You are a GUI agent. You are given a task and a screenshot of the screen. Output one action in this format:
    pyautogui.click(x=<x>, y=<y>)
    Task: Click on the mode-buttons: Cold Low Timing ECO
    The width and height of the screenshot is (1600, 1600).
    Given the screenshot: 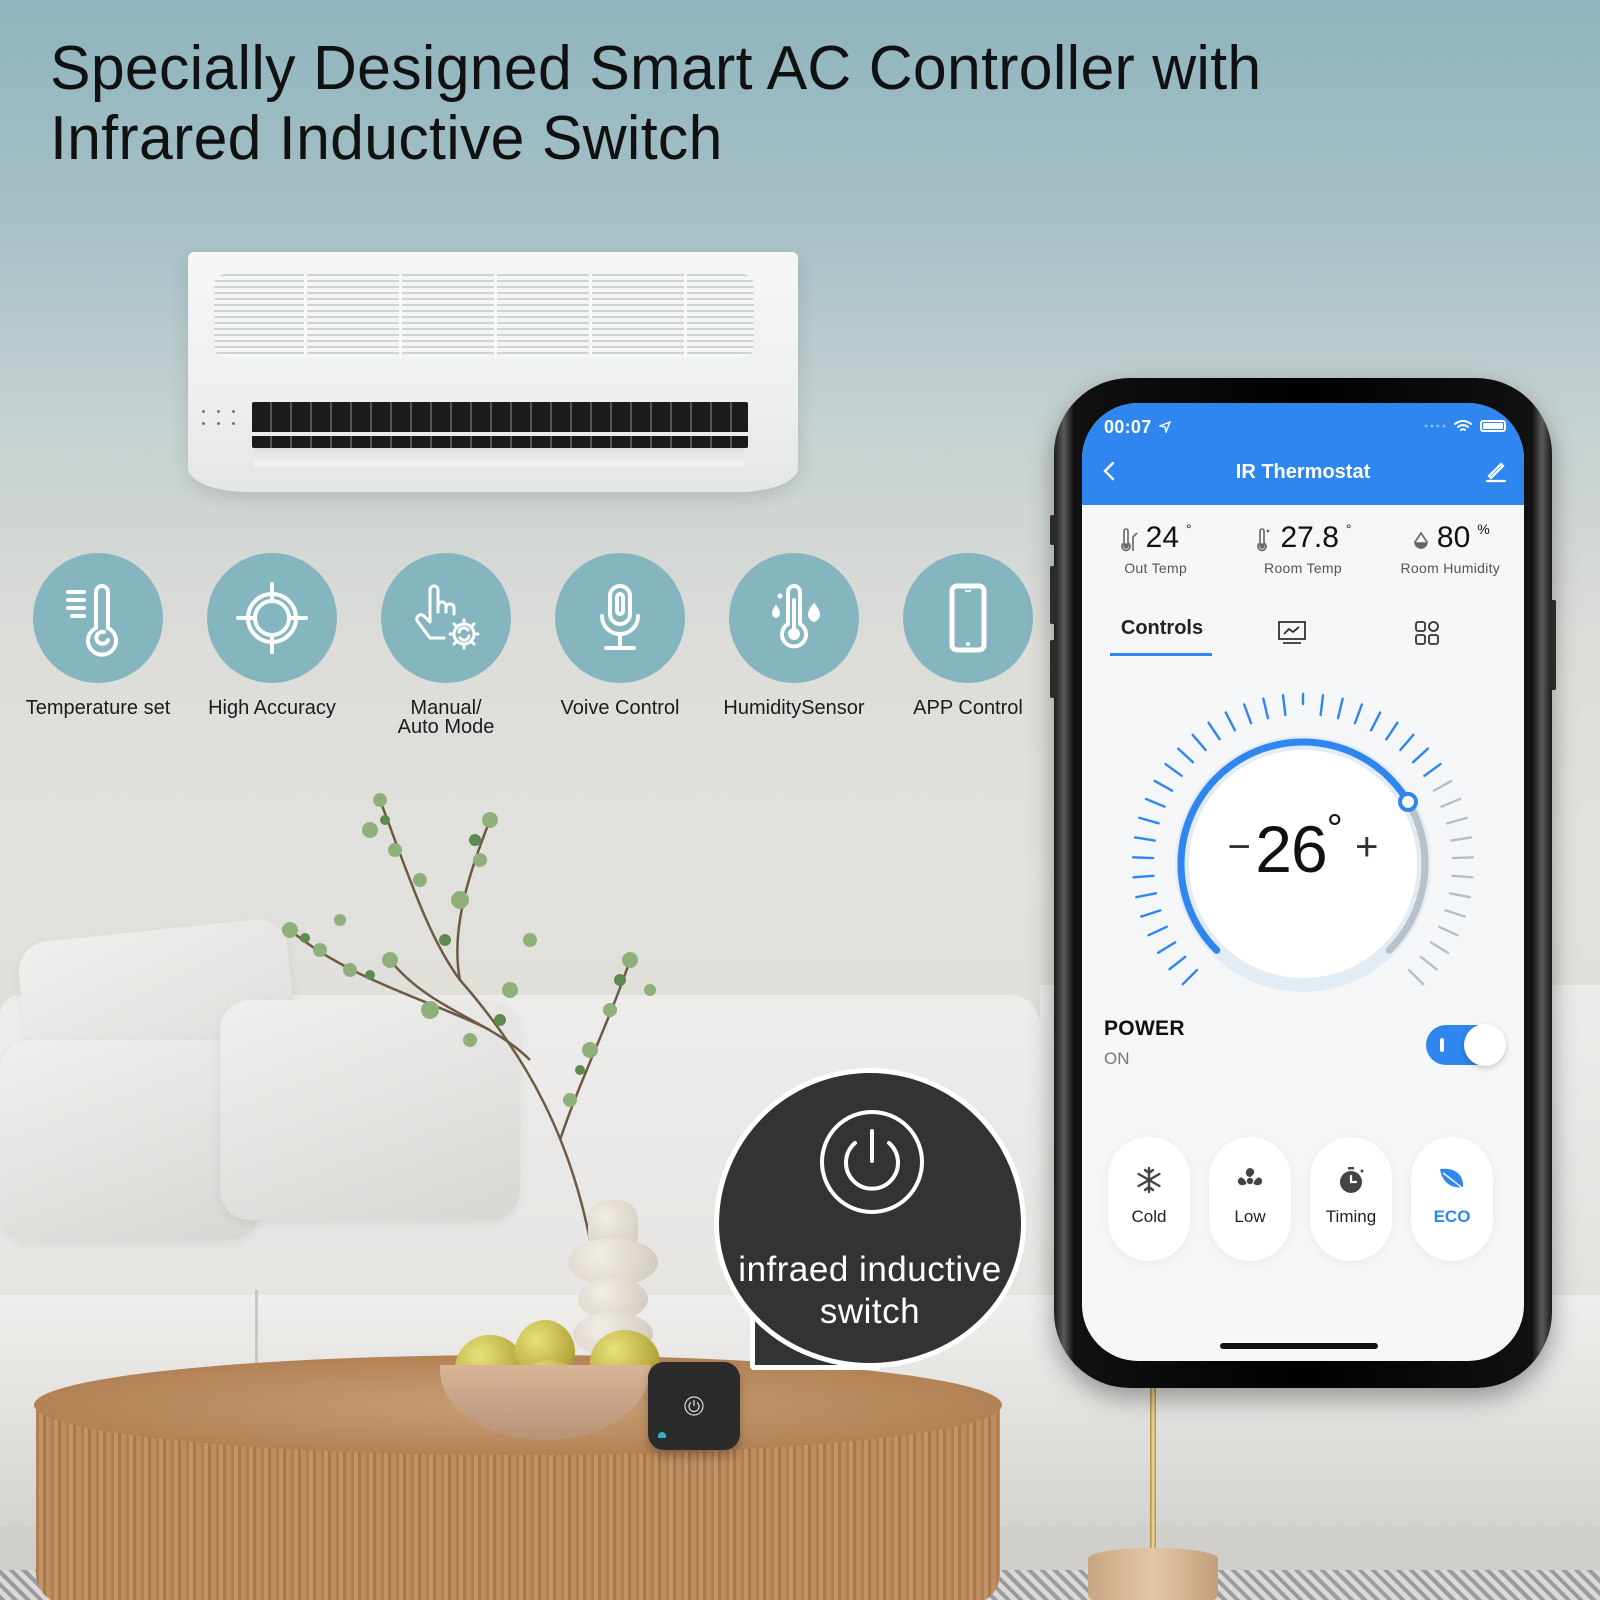 What is the action you would take?
    pyautogui.click(x=1300, y=1199)
    